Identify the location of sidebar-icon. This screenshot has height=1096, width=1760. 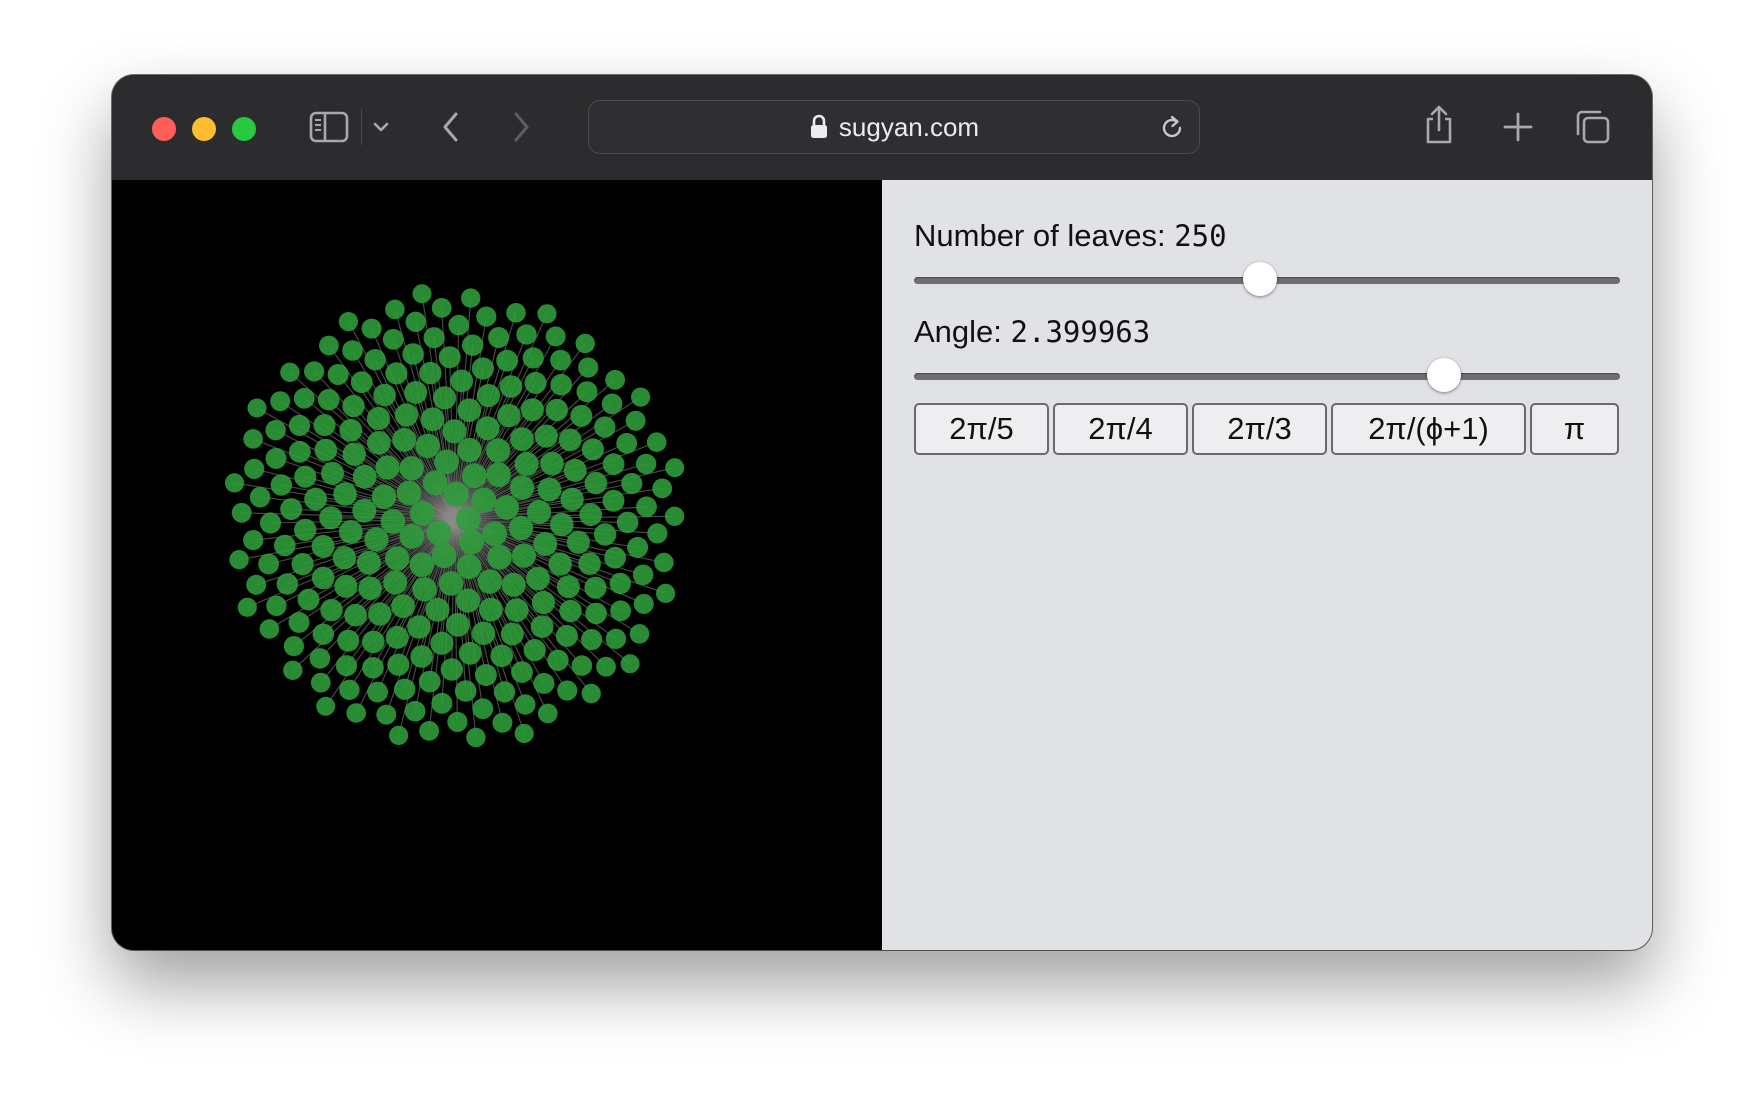
(329, 127).